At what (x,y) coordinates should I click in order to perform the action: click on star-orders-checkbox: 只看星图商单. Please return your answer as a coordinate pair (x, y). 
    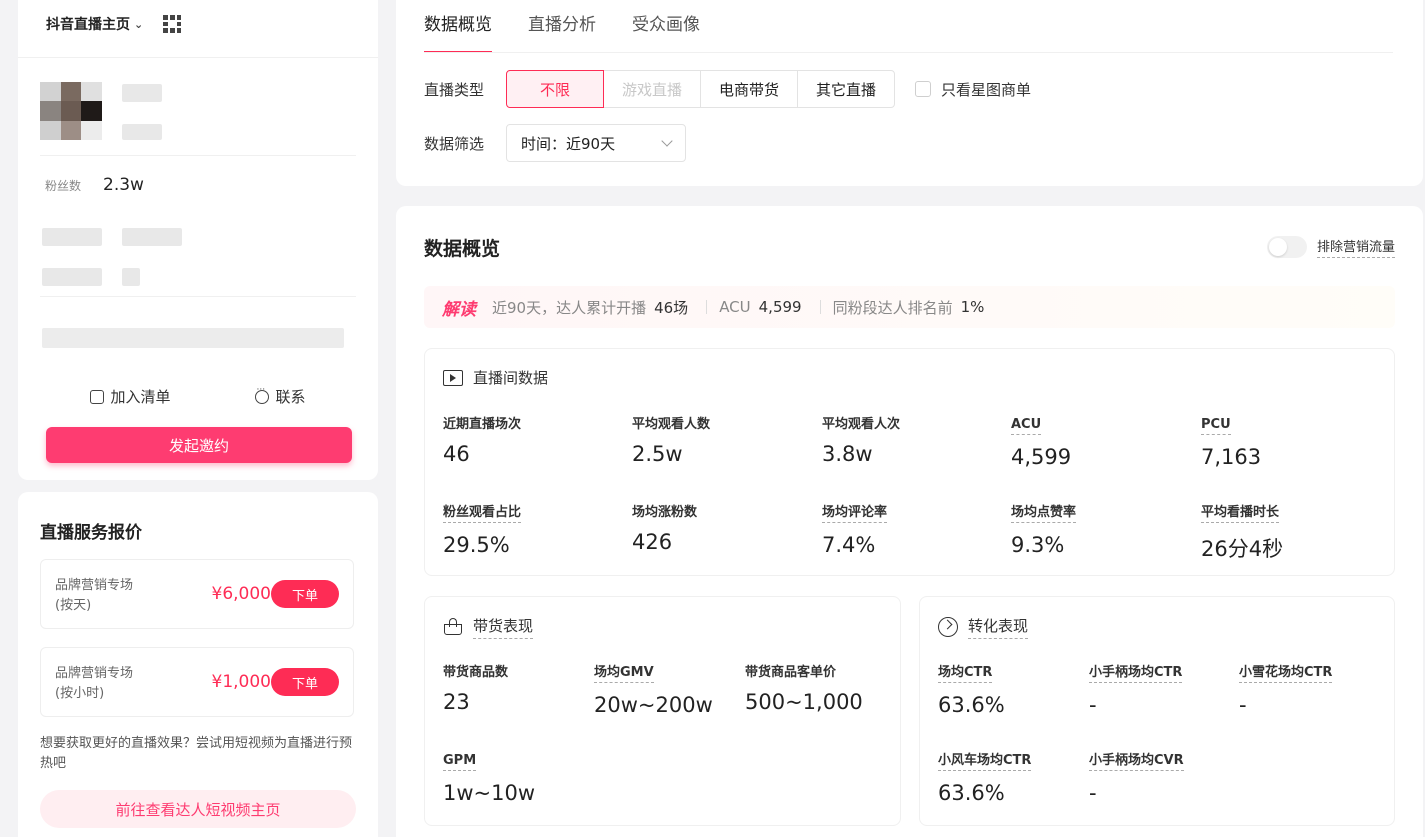
    Looking at the image, I should click on (973, 89).